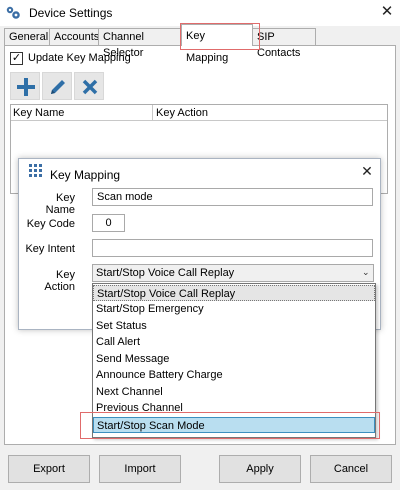 The image size is (400, 490). I want to click on dialog-title: Key Mapping, so click(85, 175).